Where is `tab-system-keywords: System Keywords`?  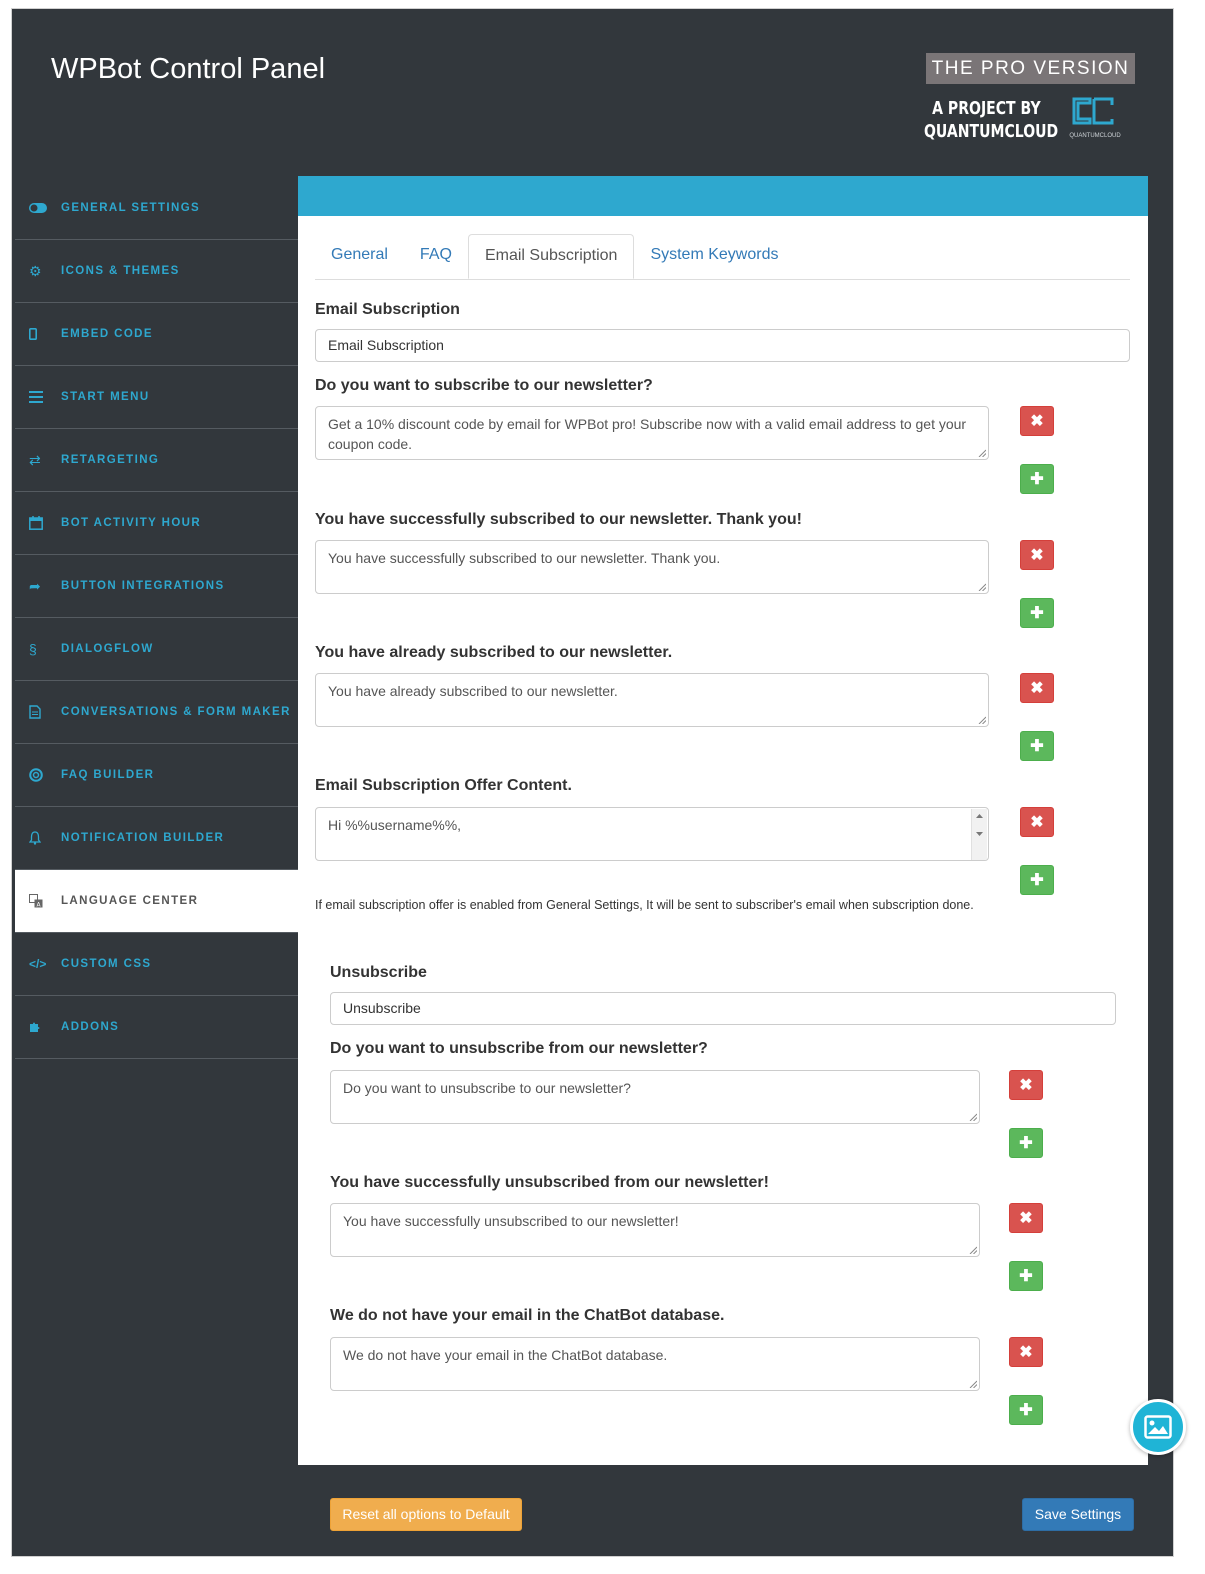
tab-system-keywords: System Keywords is located at coordinates (714, 256).